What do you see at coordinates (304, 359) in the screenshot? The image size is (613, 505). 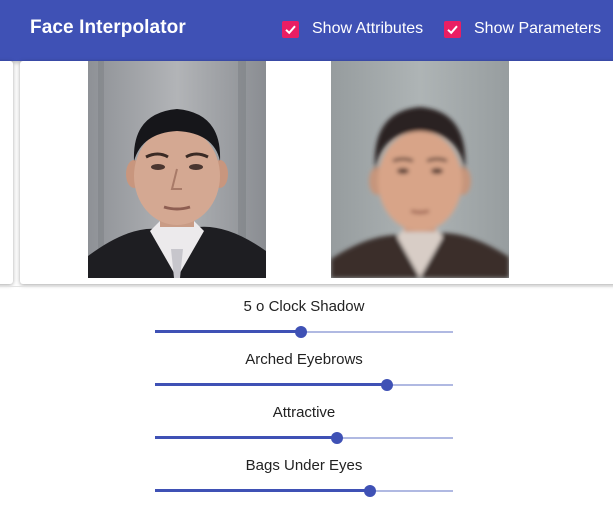 I see `attribute-label: Arched Eyebrows` at bounding box center [304, 359].